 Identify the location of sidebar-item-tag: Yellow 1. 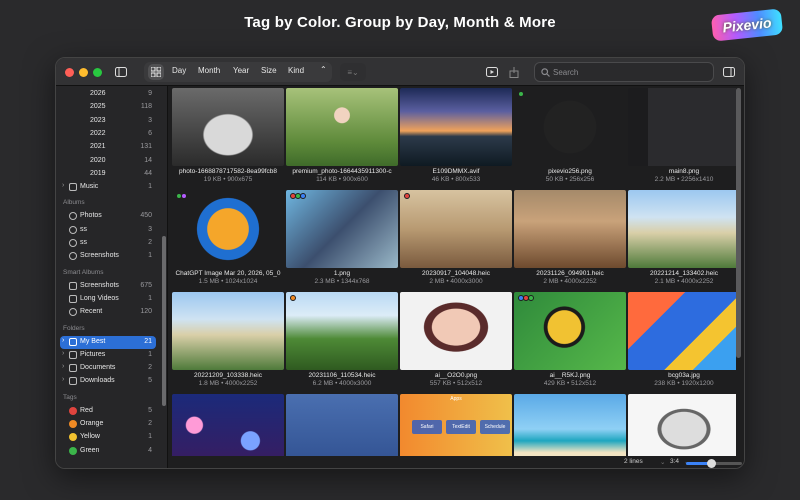
(108, 437).